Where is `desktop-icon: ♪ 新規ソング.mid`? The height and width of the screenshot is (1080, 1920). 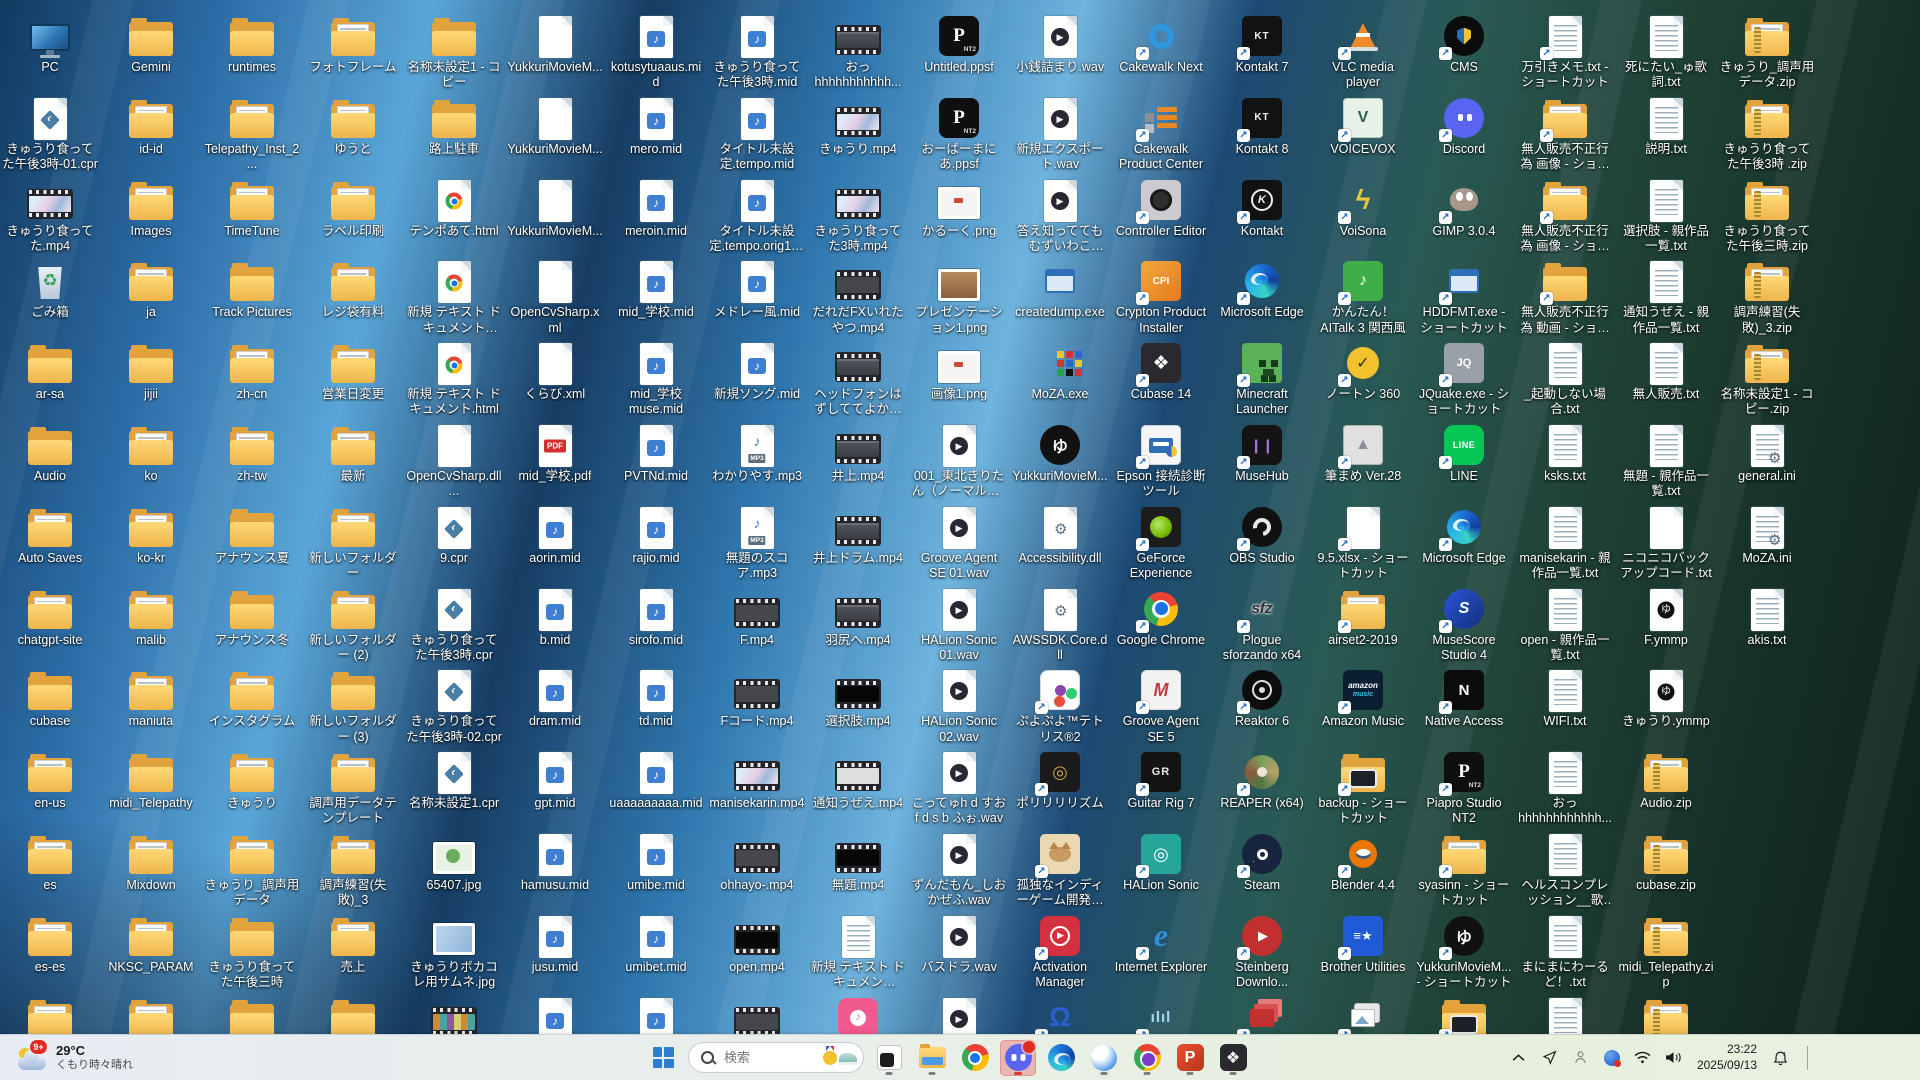 desktop-icon: ♪ 新規ソング.mid is located at coordinates (757, 380).